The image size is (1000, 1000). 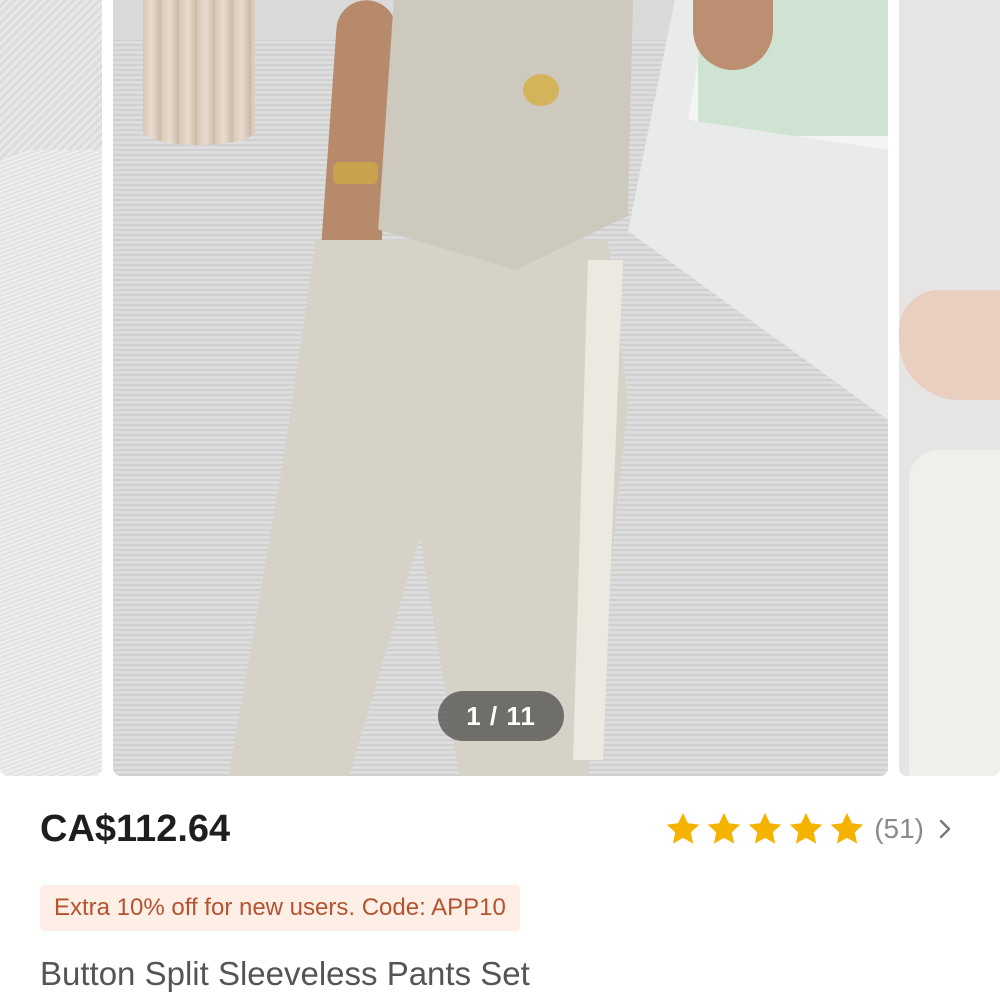 I want to click on sleeveless-vest, so click(x=505, y=135).